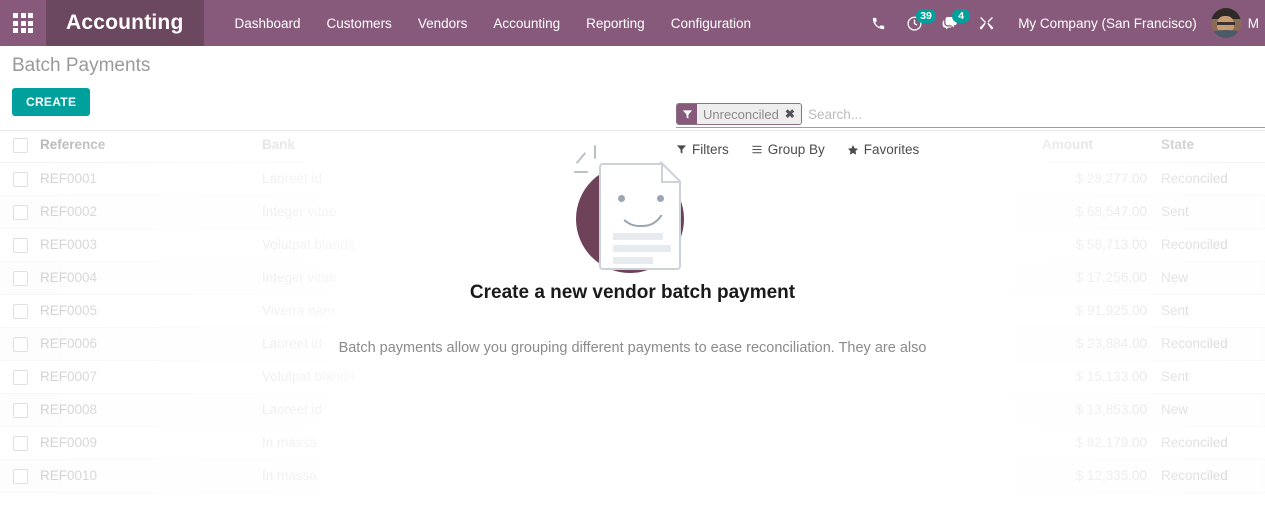  I want to click on select-all-header, so click(20, 147).